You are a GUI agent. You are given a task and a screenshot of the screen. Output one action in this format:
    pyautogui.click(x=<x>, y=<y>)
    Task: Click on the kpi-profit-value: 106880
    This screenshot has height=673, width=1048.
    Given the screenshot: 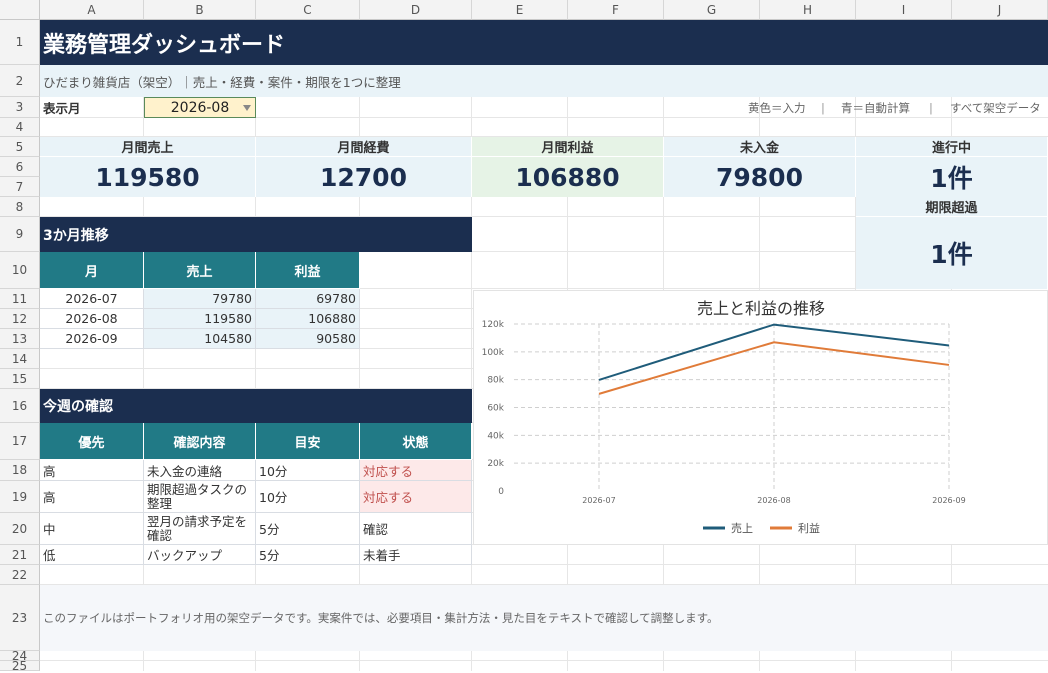 What is the action you would take?
    pyautogui.click(x=568, y=177)
    